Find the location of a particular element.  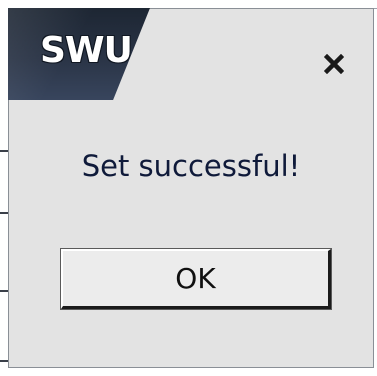

background-window-top is located at coordinates (188, 4).